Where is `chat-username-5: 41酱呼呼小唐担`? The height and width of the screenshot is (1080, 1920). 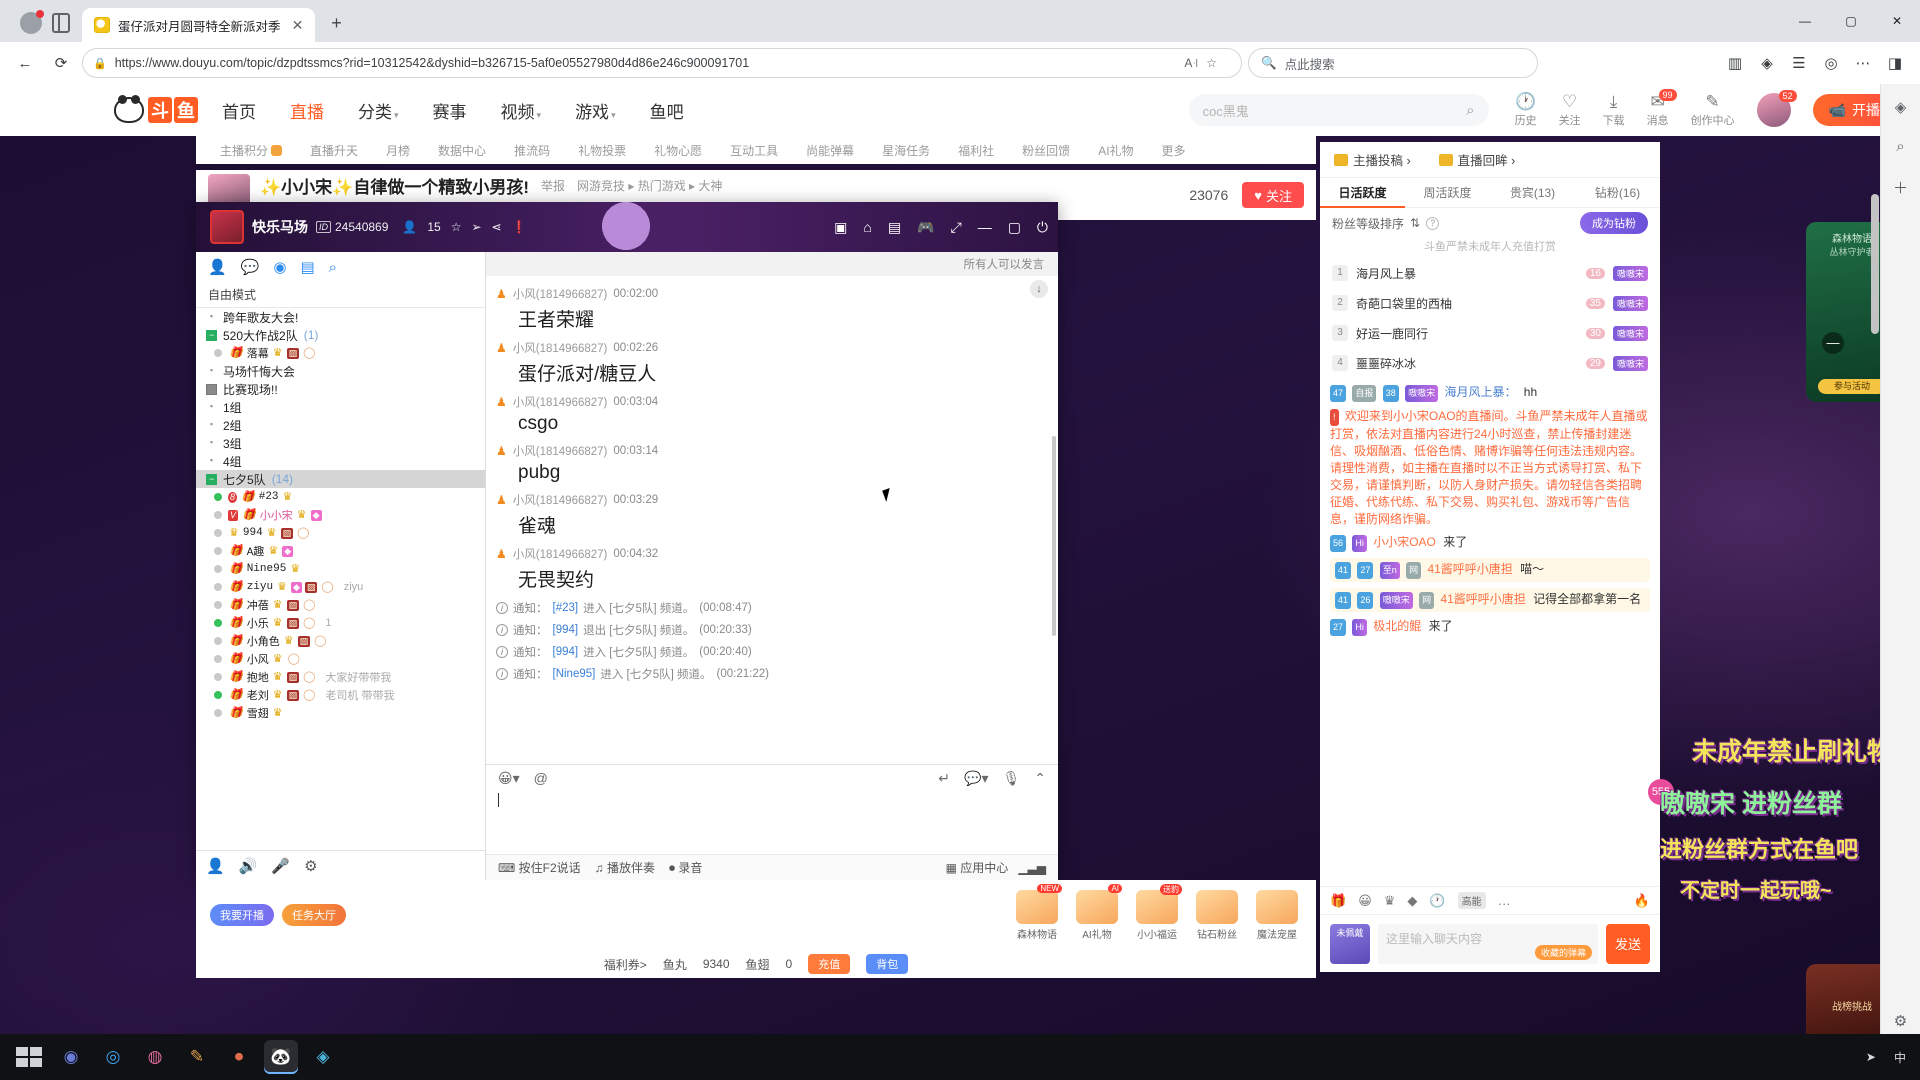
chat-username-5: 41酱呼呼小唐担 is located at coordinates (1482, 599).